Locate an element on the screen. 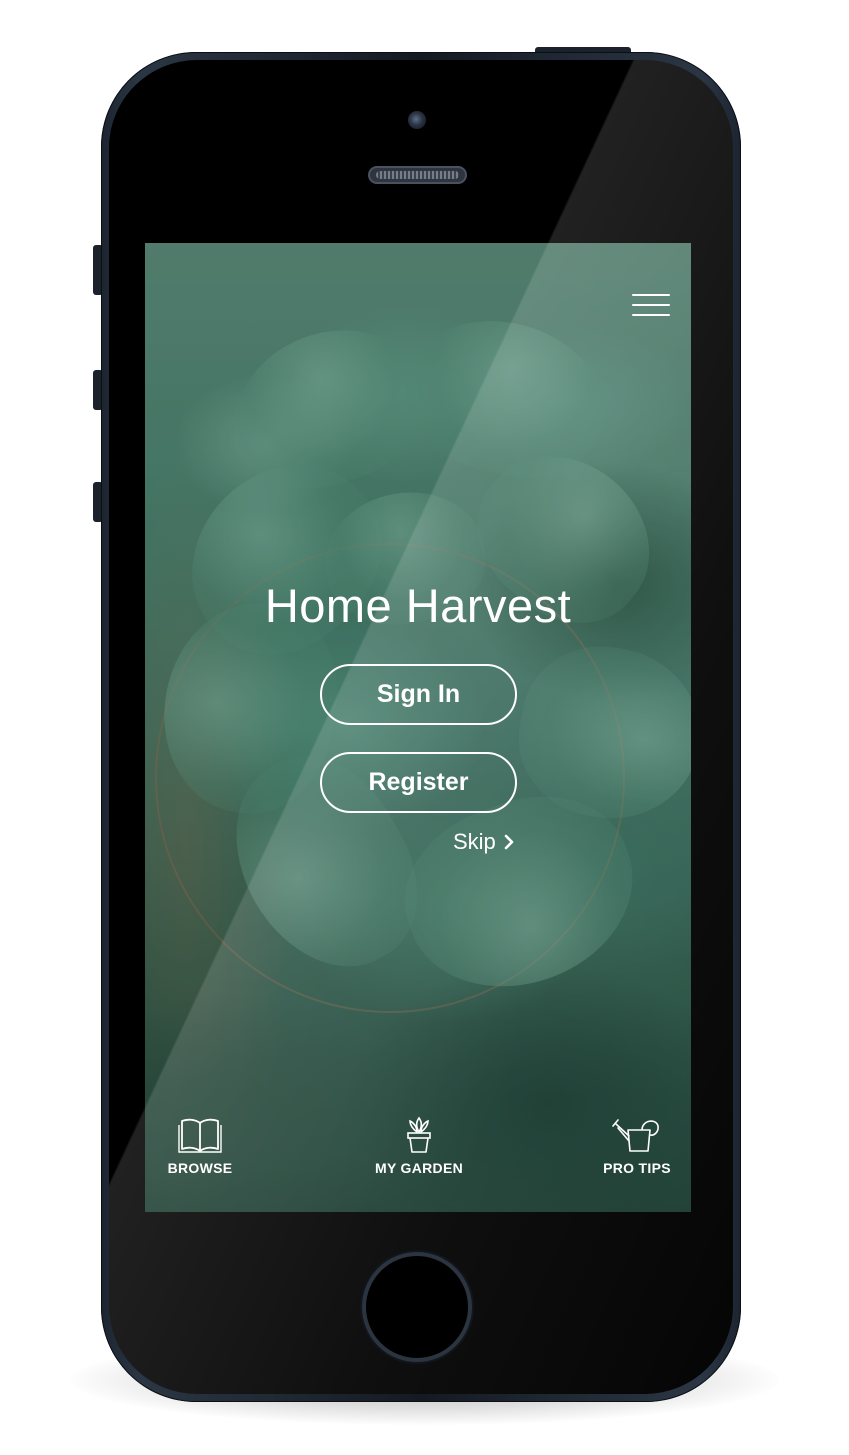 This screenshot has width=849, height=1455. skip-link: Skip is located at coordinates (483, 842).